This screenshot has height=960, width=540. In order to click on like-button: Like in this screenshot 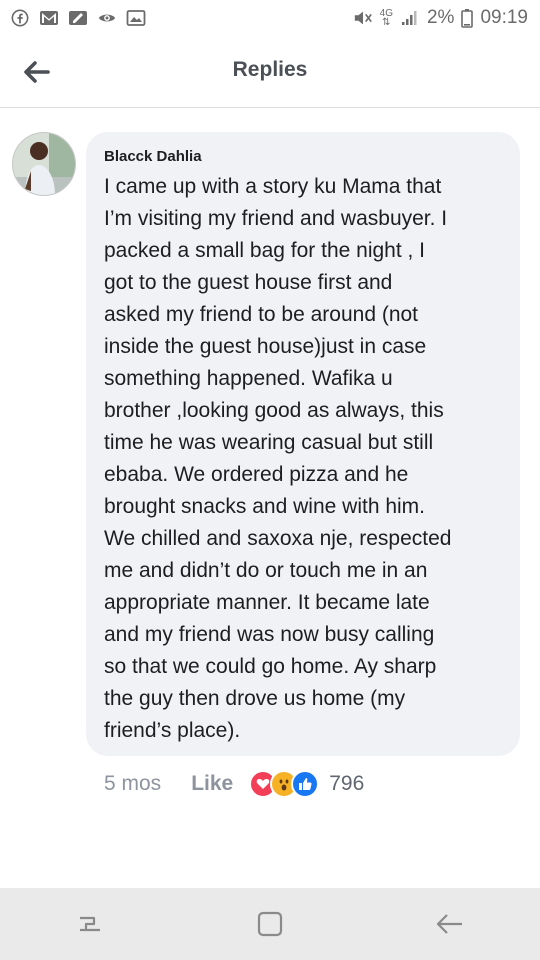, I will do `click(212, 784)`.